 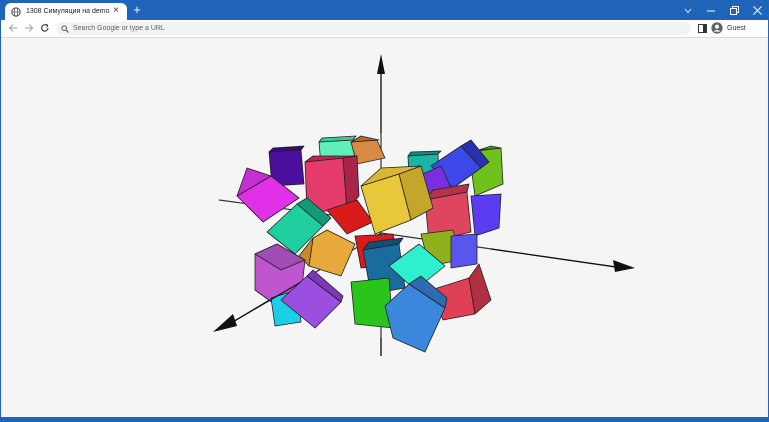 I want to click on active-tab: 1308 Симуляция на demo.html ×, so click(x=66, y=11).